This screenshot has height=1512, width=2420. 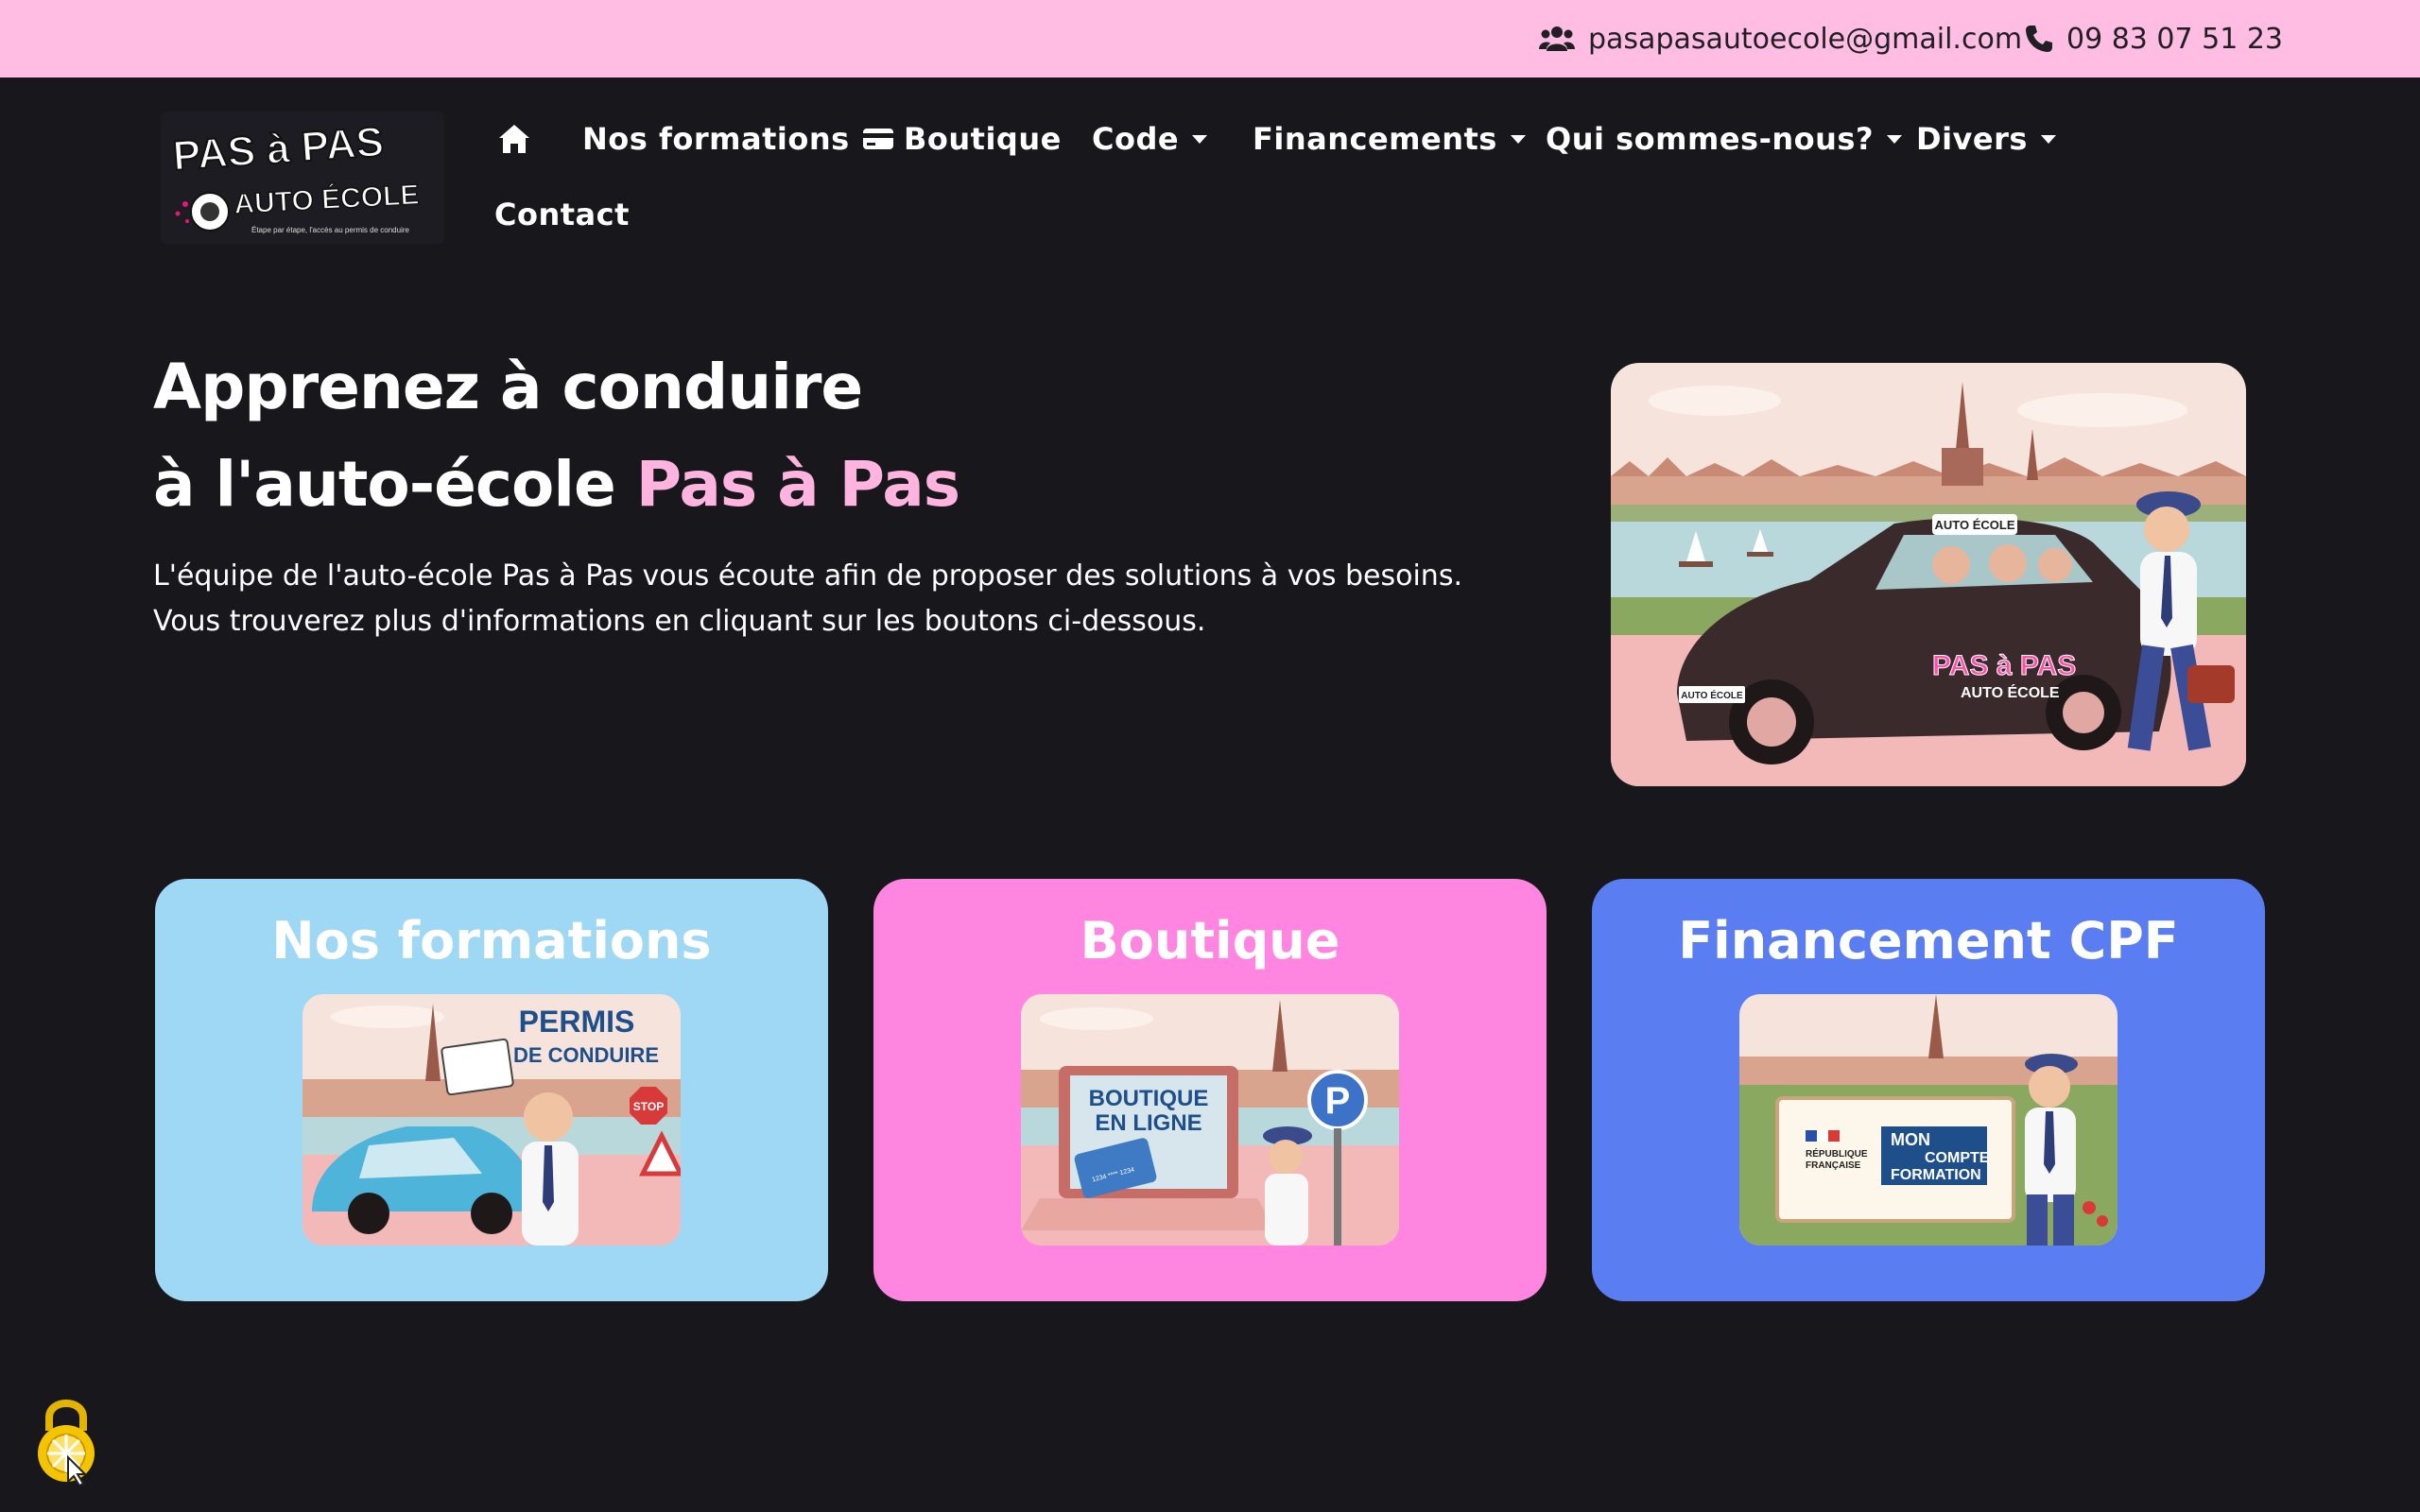 I want to click on card-boutique-parking-sign: P, so click(x=1338, y=1101).